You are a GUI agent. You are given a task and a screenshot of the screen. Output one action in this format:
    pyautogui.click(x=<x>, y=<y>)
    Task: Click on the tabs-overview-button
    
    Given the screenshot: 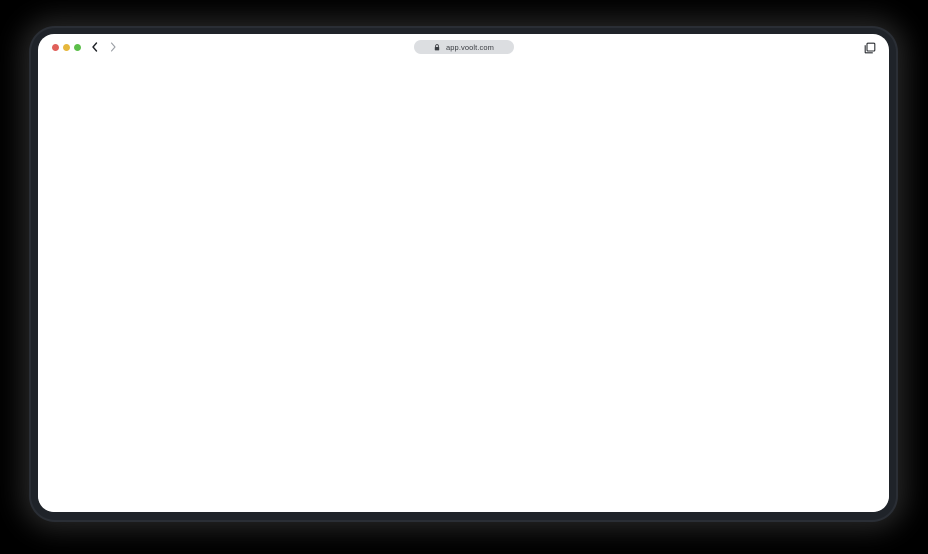 What is the action you would take?
    pyautogui.click(x=870, y=47)
    